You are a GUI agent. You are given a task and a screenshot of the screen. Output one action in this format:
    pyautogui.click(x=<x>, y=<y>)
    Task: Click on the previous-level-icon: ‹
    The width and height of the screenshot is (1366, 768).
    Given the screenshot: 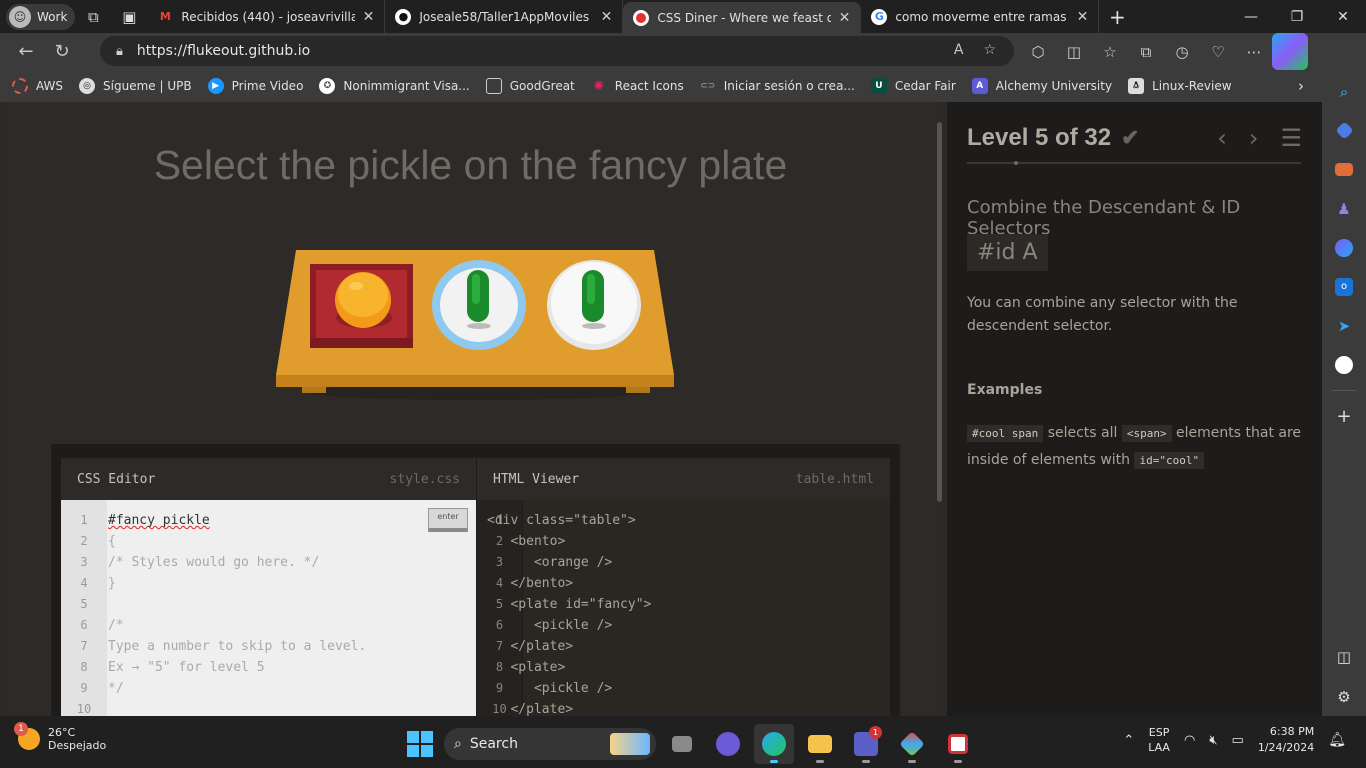 What is the action you would take?
    pyautogui.click(x=1222, y=138)
    